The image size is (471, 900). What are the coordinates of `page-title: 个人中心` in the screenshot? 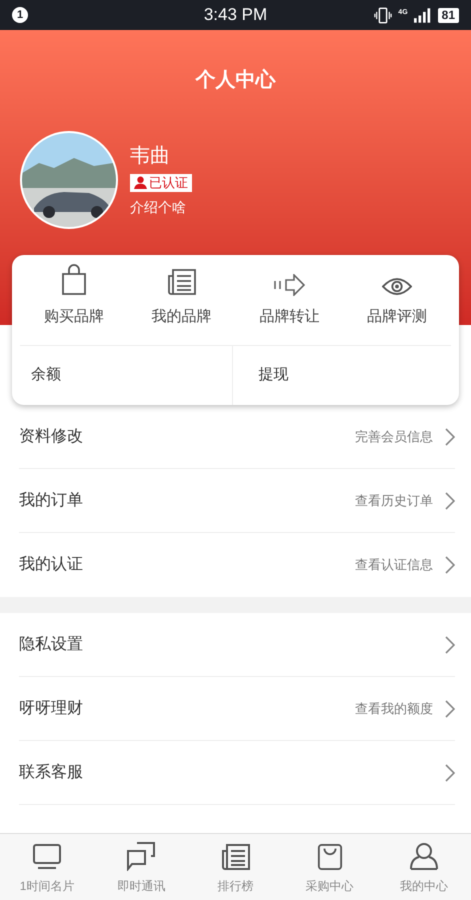 It's located at (236, 80).